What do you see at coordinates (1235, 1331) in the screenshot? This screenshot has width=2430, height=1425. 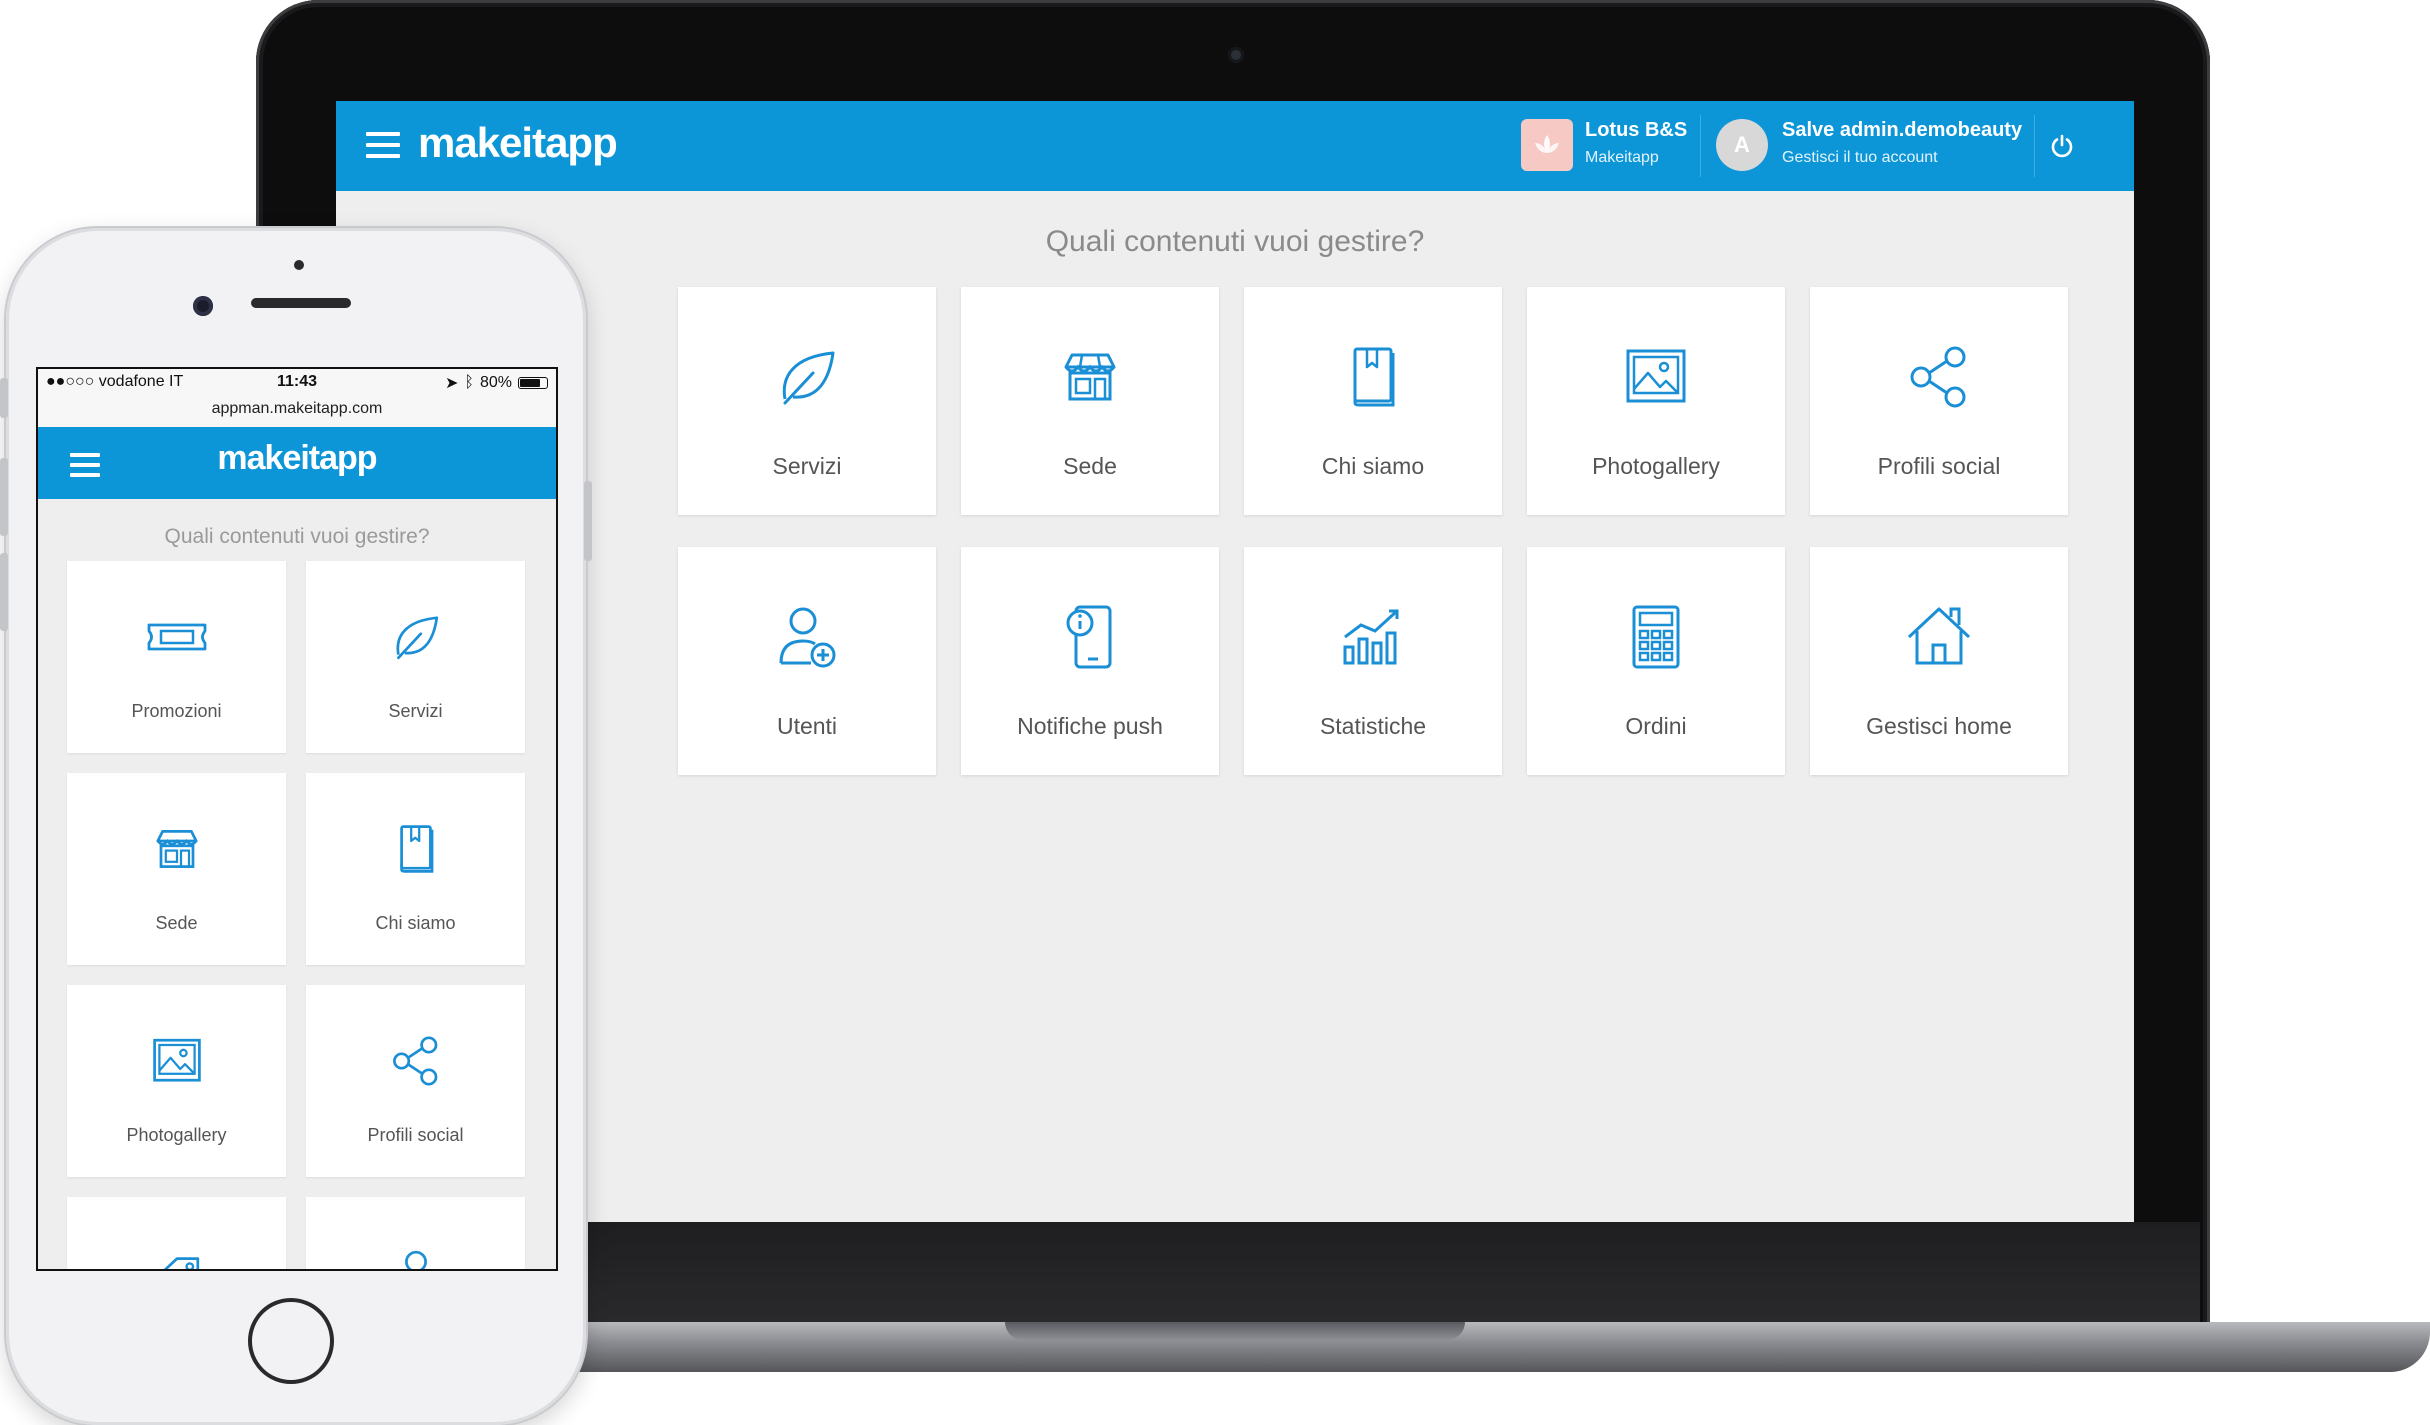 I see `laptop-notch` at bounding box center [1235, 1331].